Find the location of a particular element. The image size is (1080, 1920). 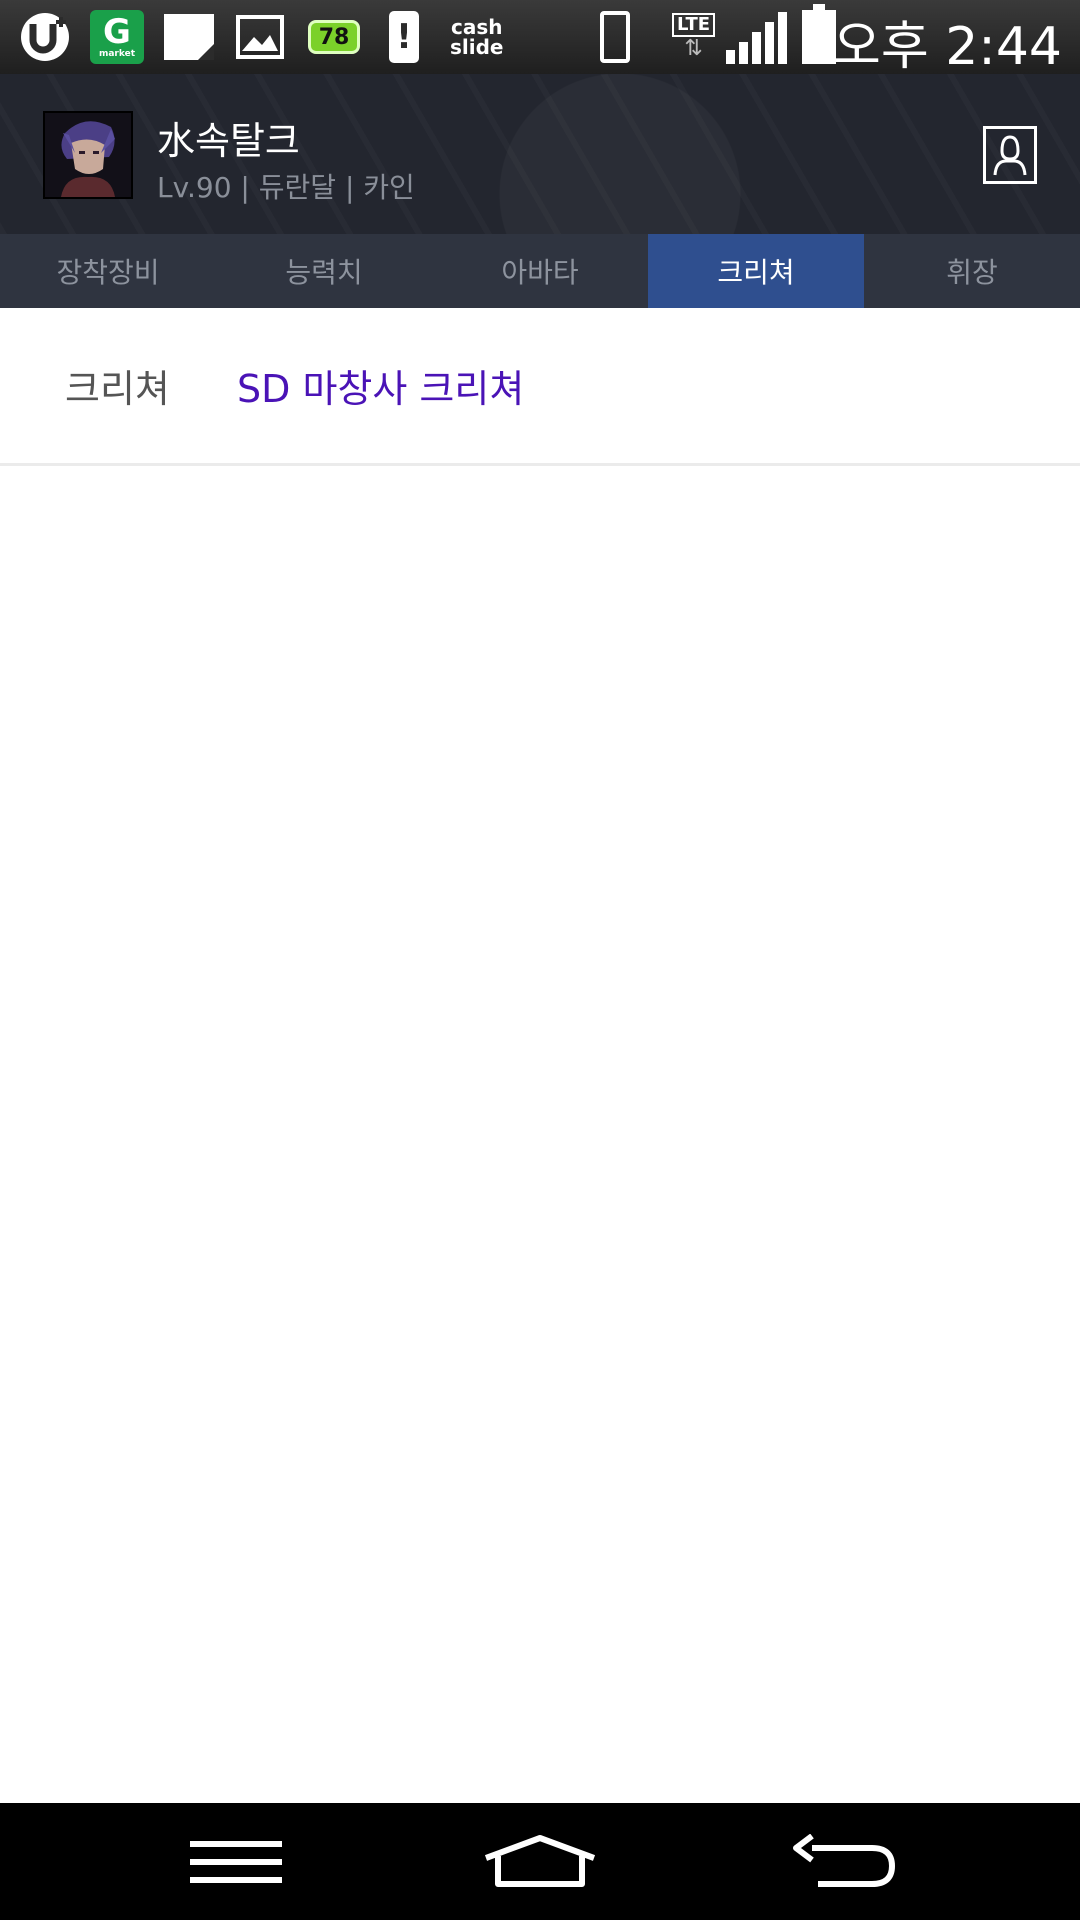

character-info: Lv.90 | 듀란달 | 카인 is located at coordinates (286, 187).